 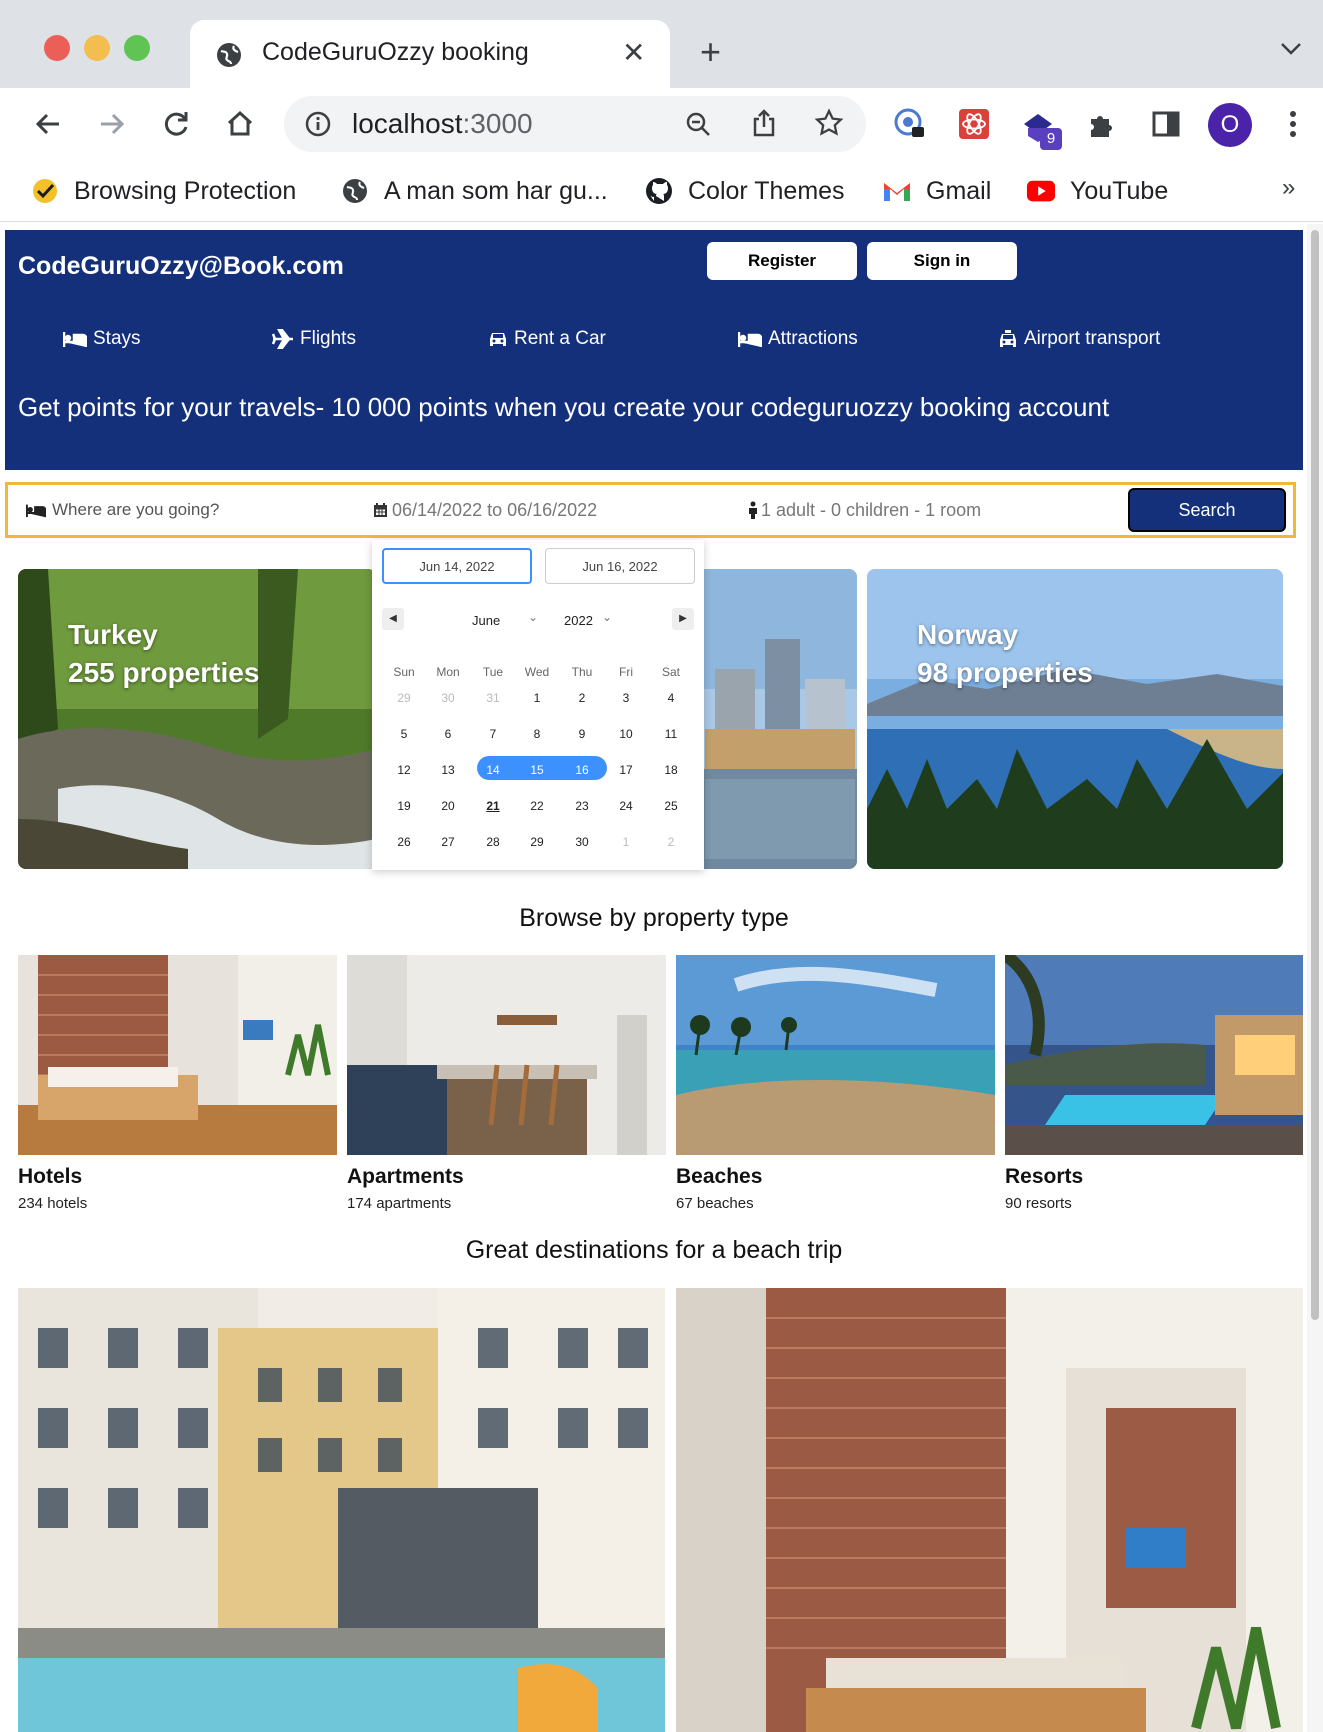 What do you see at coordinates (1230, 125) in the screenshot?
I see `profile-avatar: O` at bounding box center [1230, 125].